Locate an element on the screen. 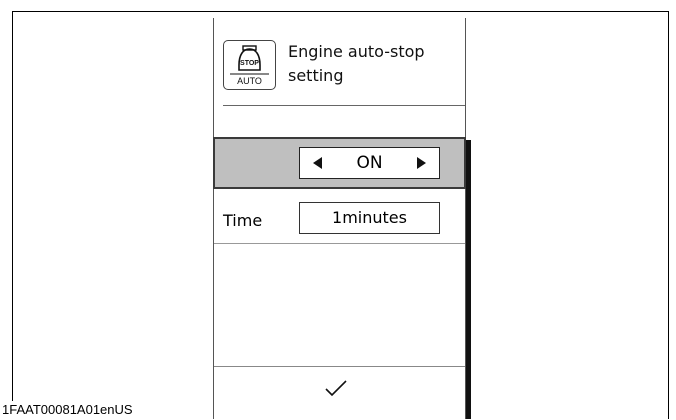 The width and height of the screenshot is (676, 420). engine-auto-stop-icon: STOP AUTO is located at coordinates (249, 65).